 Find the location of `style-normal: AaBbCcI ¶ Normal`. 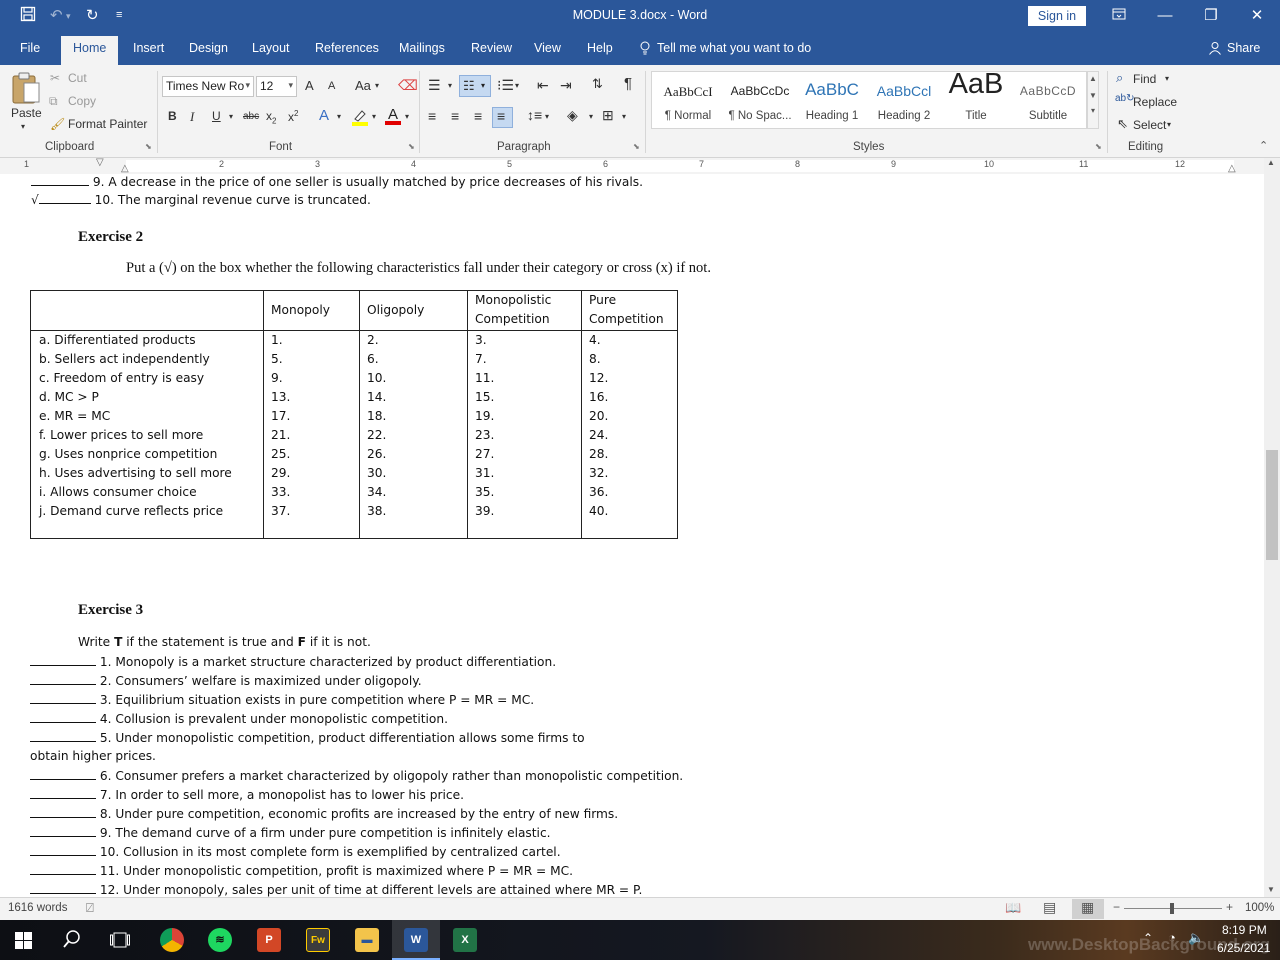

style-normal: AaBbCcI ¶ Normal is located at coordinates (688, 100).